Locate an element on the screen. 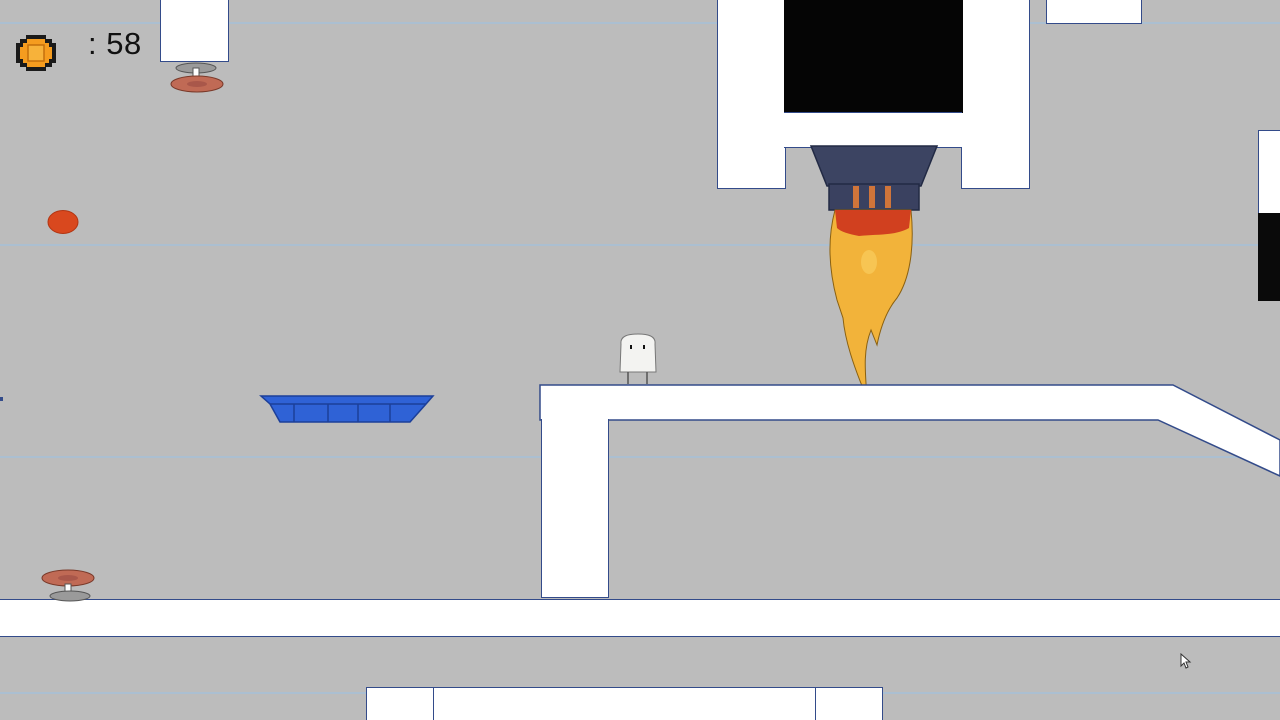 The height and width of the screenshot is (720, 1280). coin-icon is located at coordinates (36, 53).